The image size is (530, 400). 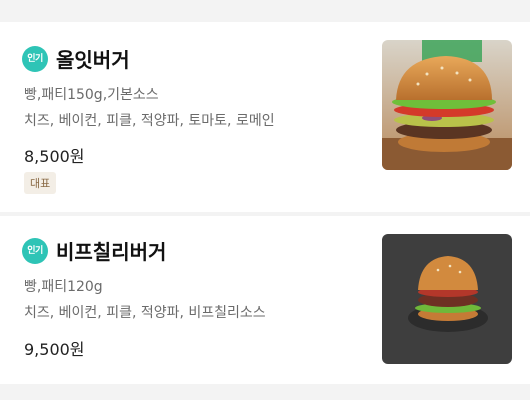 I want to click on menu-item-price: 8,500원, so click(x=54, y=156).